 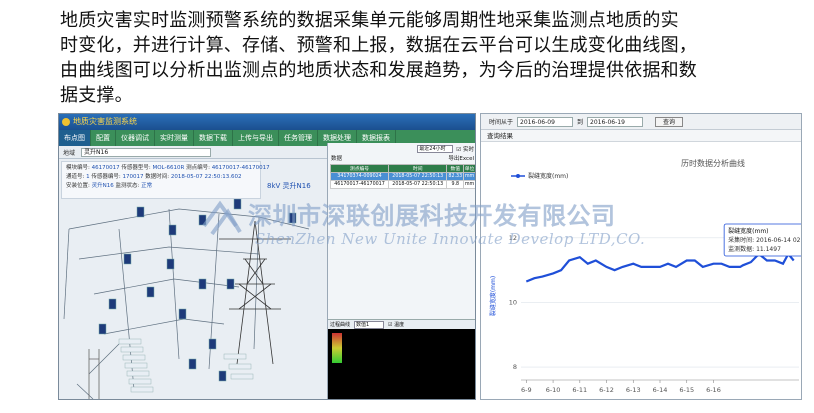 I want to click on paragraph-line-1: 地质灾害实时监测预警系统的数据采集单元能够周期性地采集监测点地质的实, so click(x=369, y=20).